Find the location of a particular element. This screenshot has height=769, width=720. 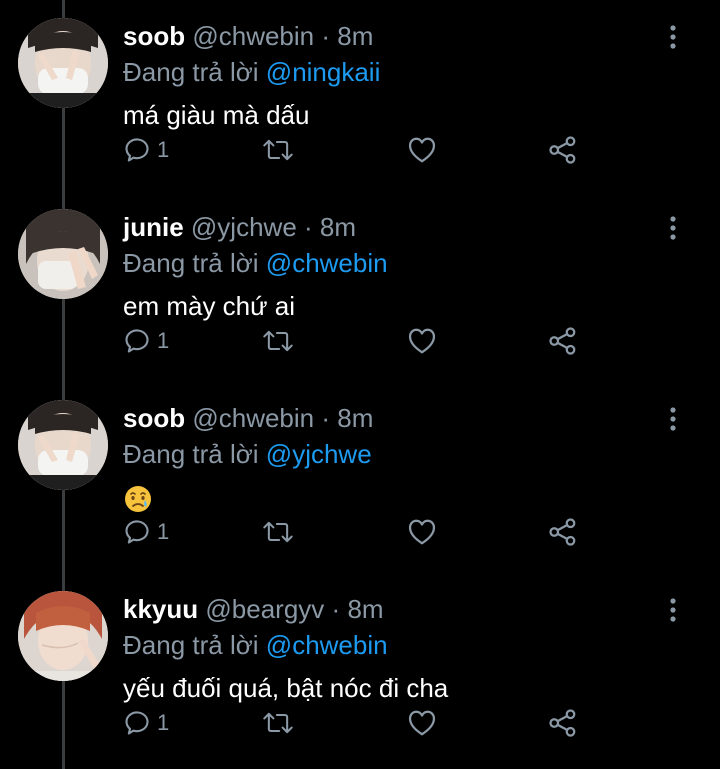

tweet-header: junie @yjchwe · 8m is located at coordinates (239, 227).